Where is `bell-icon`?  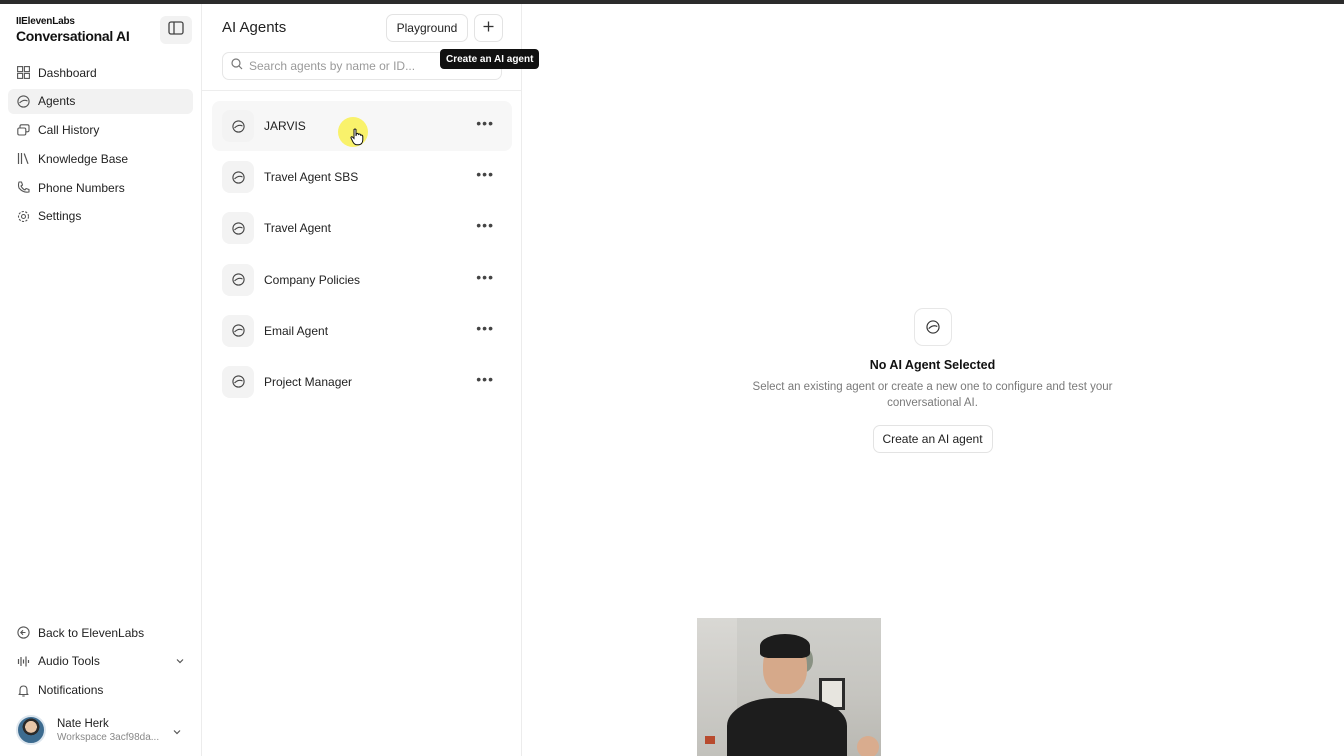 bell-icon is located at coordinates (23, 690).